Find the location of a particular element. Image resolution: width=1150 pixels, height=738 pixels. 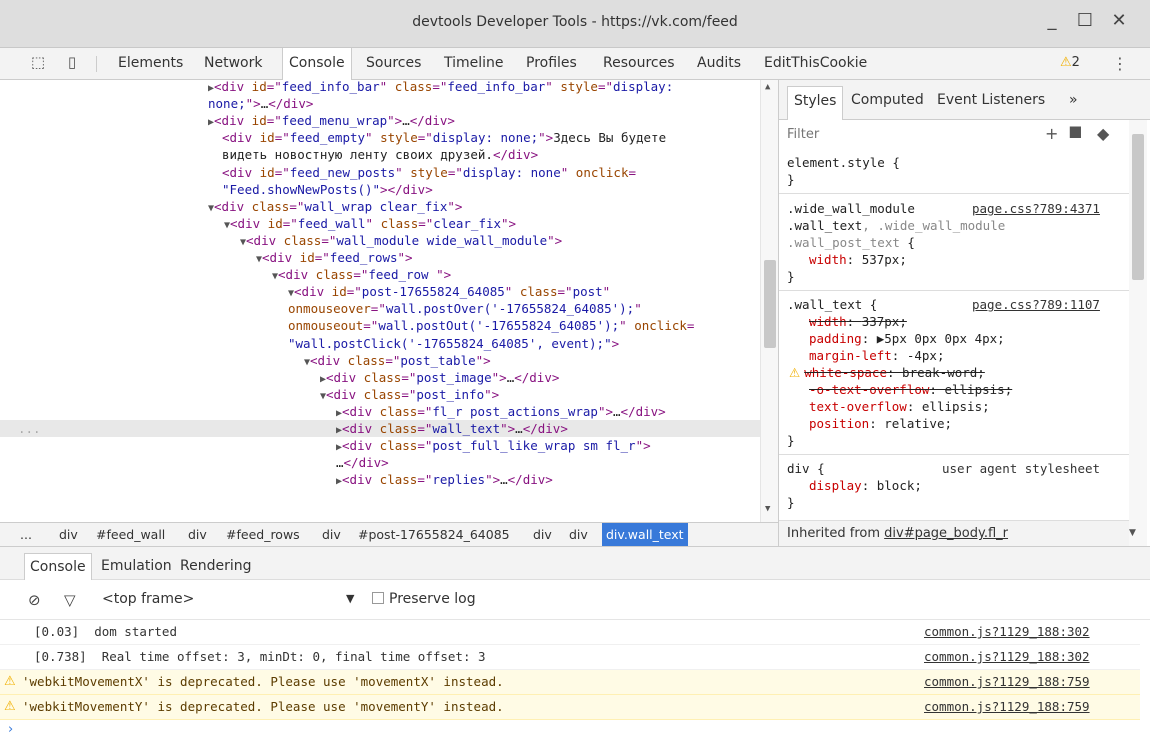

tab-profiles: Profiles is located at coordinates (551, 63).